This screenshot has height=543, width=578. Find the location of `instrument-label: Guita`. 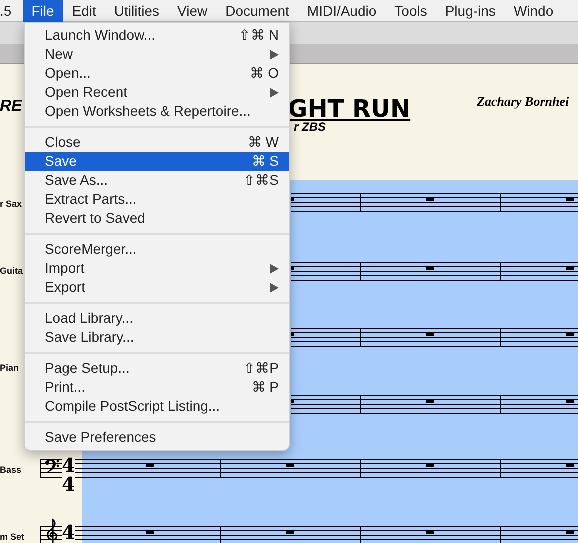

instrument-label: Guita is located at coordinates (12, 271).